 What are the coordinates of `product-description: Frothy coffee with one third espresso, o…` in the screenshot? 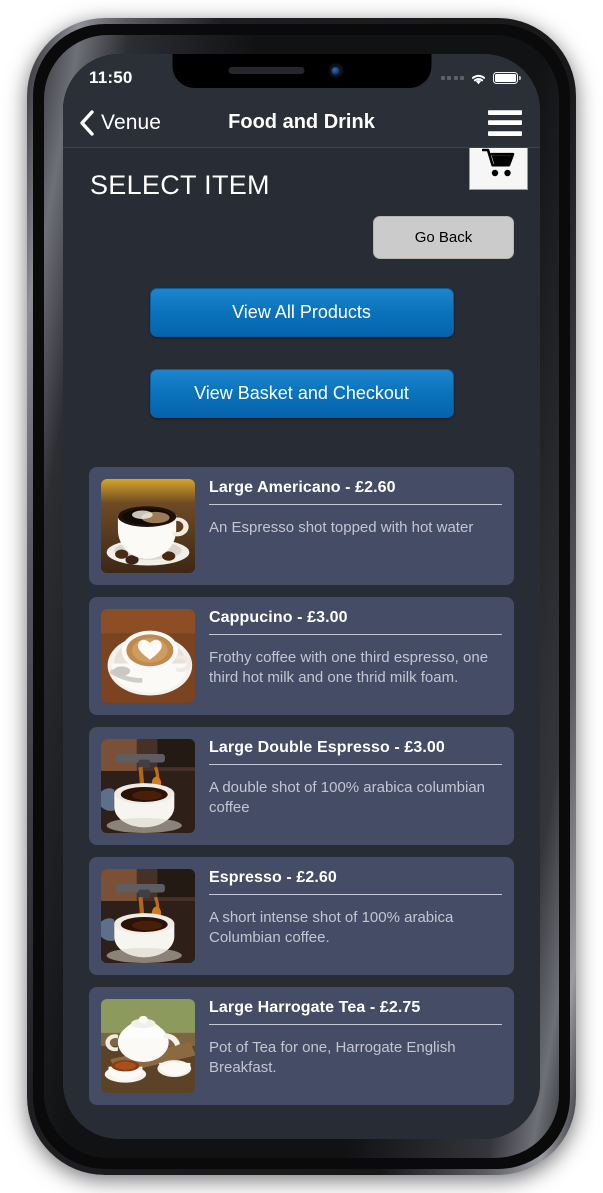 It's located at (349, 668).